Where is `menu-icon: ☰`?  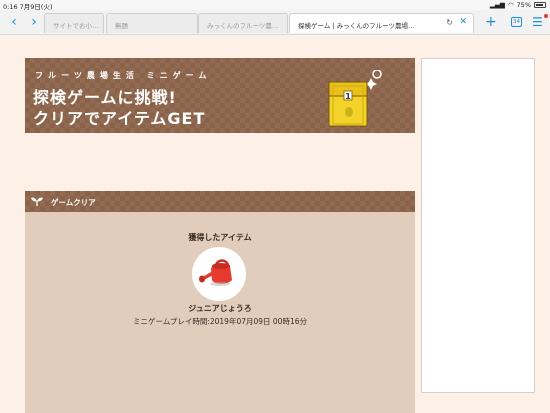 menu-icon: ☰ is located at coordinates (537, 22).